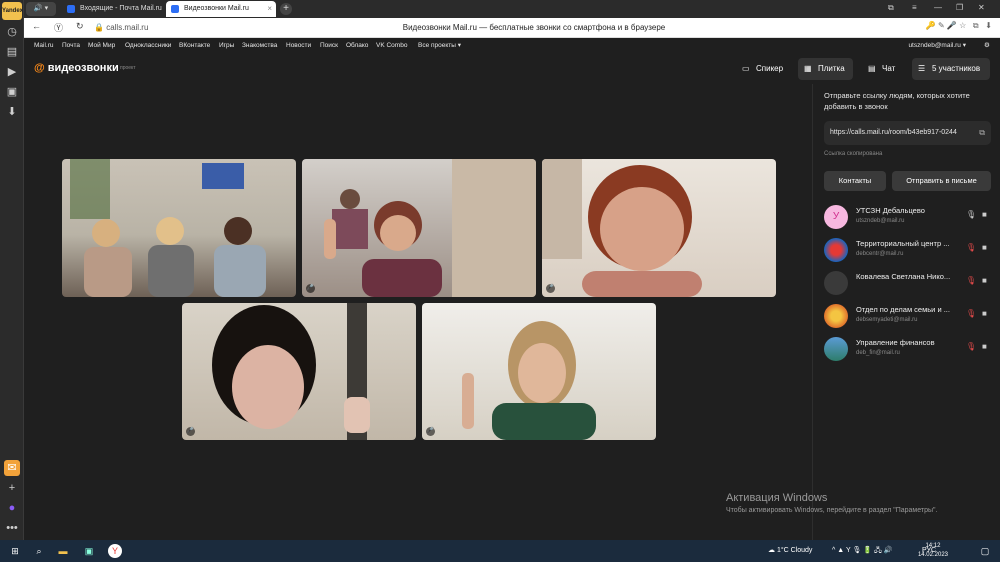 The image size is (1000, 562). I want to click on reload-icon: ↻, so click(80, 26).